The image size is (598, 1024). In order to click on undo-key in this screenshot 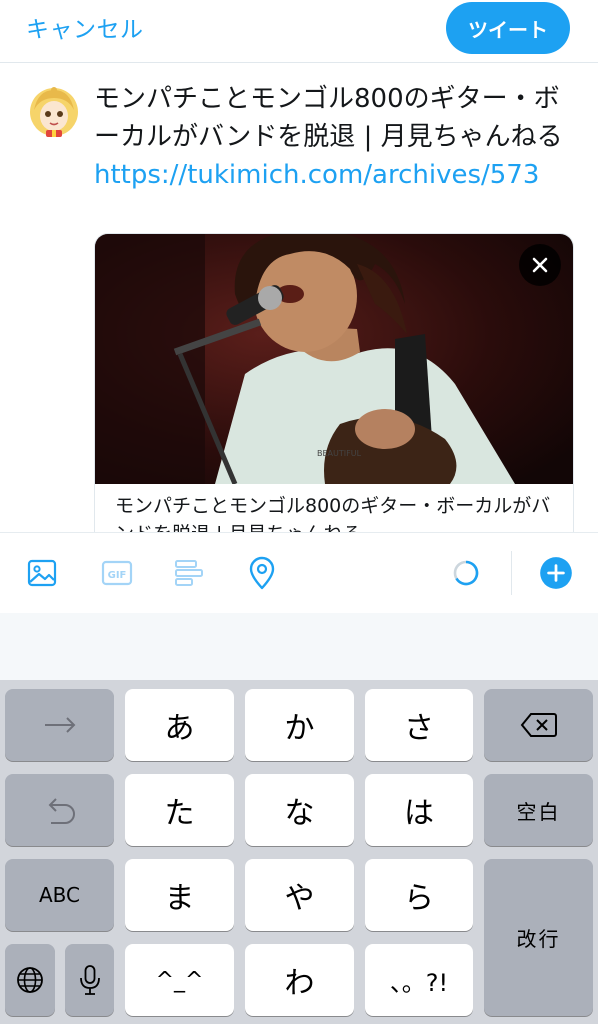, I will do `click(59, 810)`.